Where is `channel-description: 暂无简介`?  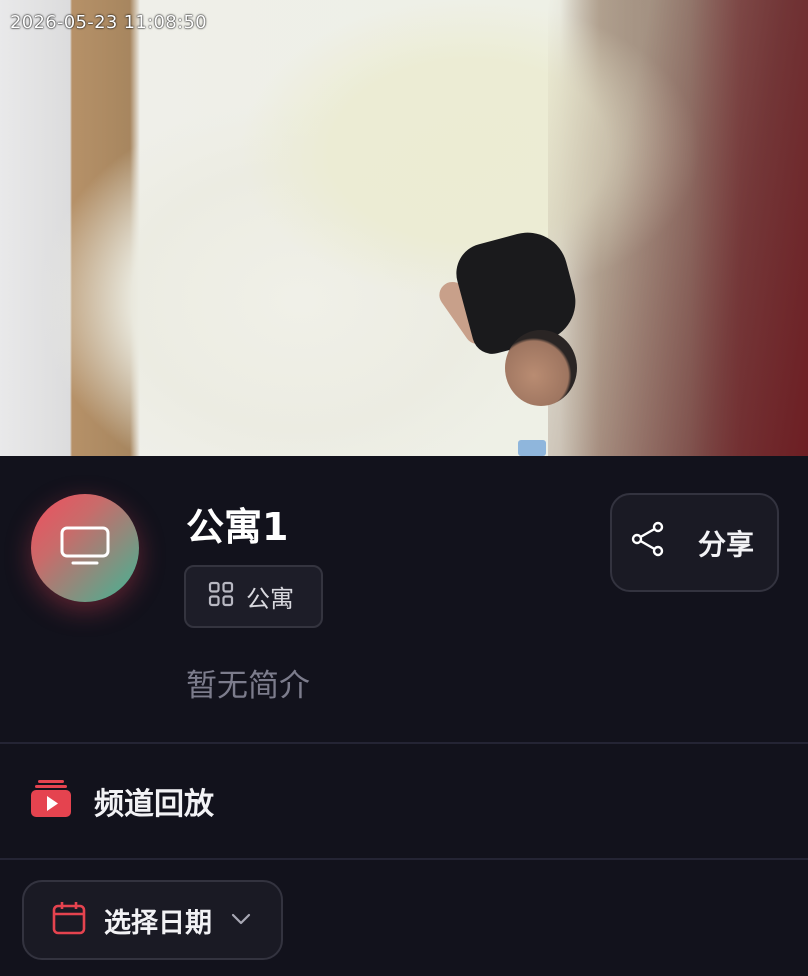
channel-description: 暂无简介 is located at coordinates (248, 686).